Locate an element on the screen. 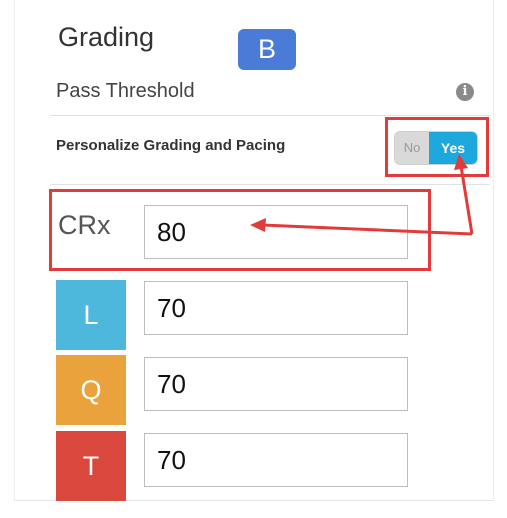 Image resolution: width=507 pixels, height=518 pixels. annotation-arrows is located at coordinates (362, 195).